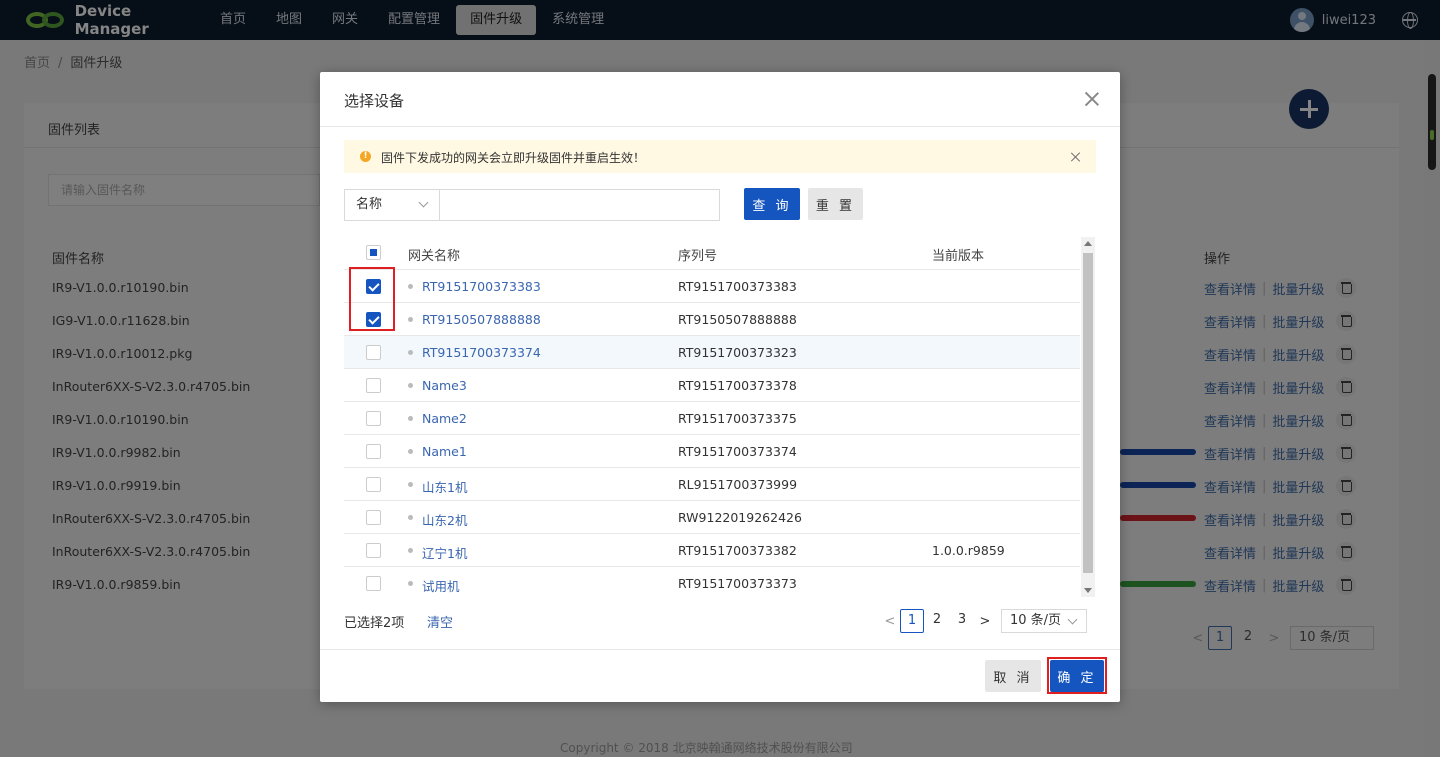  Describe the element at coordinates (444, 486) in the screenshot. I see `gateway-name-link: 山东1机` at that location.